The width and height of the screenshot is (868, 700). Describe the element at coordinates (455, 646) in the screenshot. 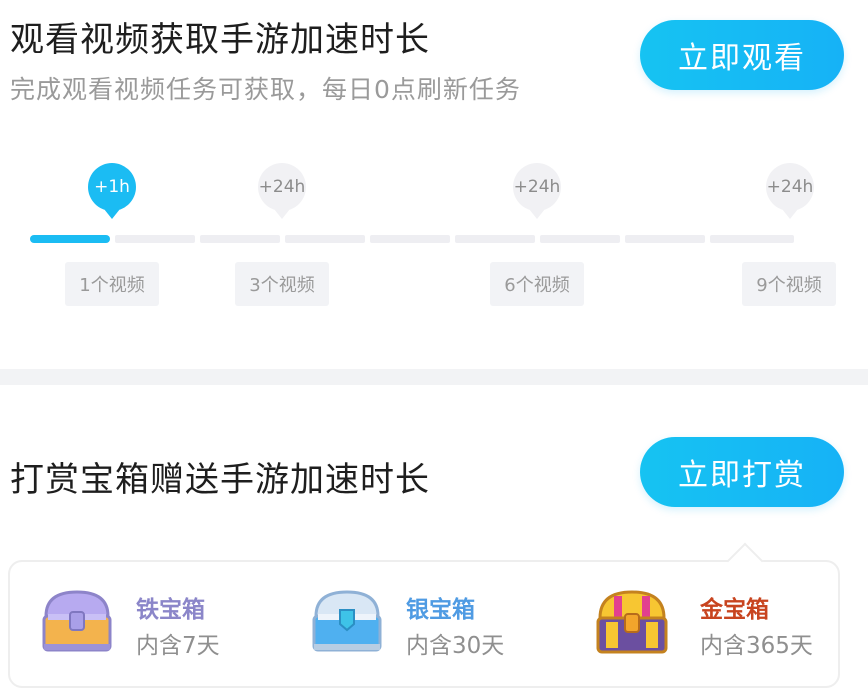

I see `chest-desc: 内含30天` at that location.